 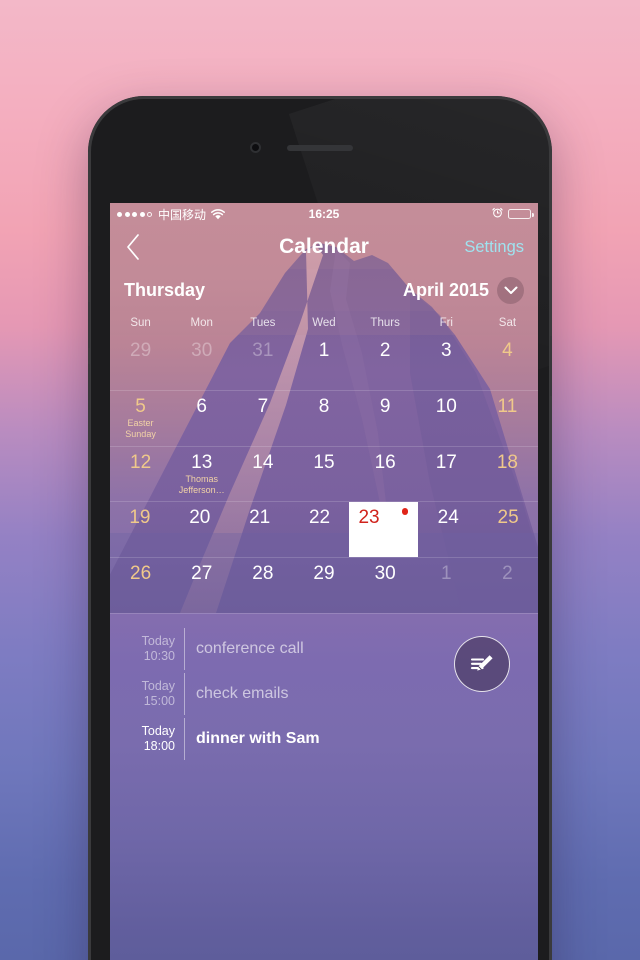 I want to click on calendar-day-number: 3, so click(x=446, y=350).